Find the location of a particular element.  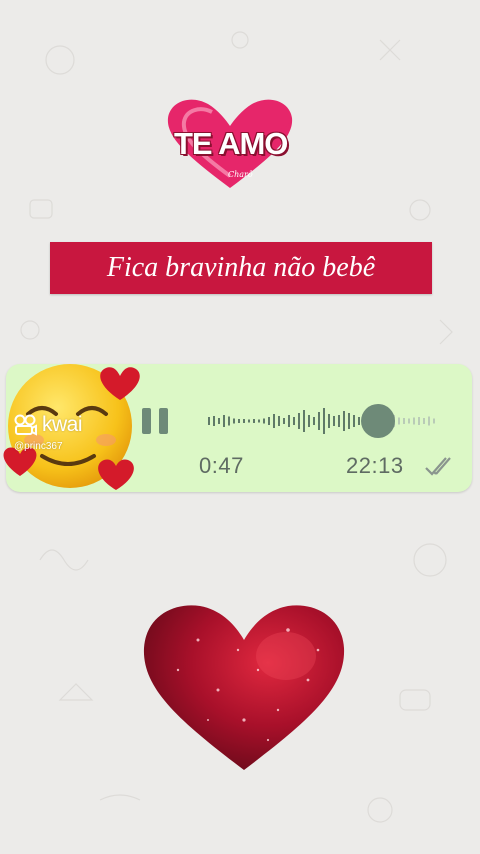

playback-position-knob is located at coordinates (378, 421).